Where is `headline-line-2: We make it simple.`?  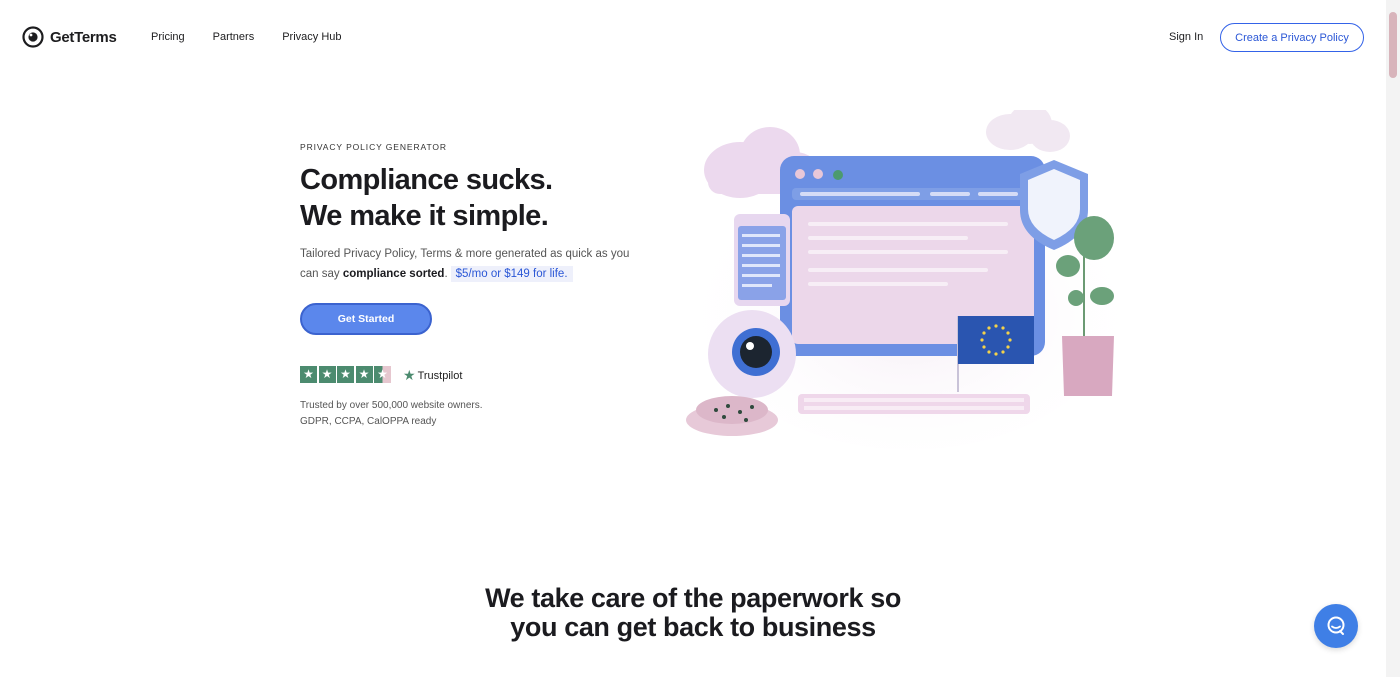
headline-line-2: We make it simple. is located at coordinates (424, 216).